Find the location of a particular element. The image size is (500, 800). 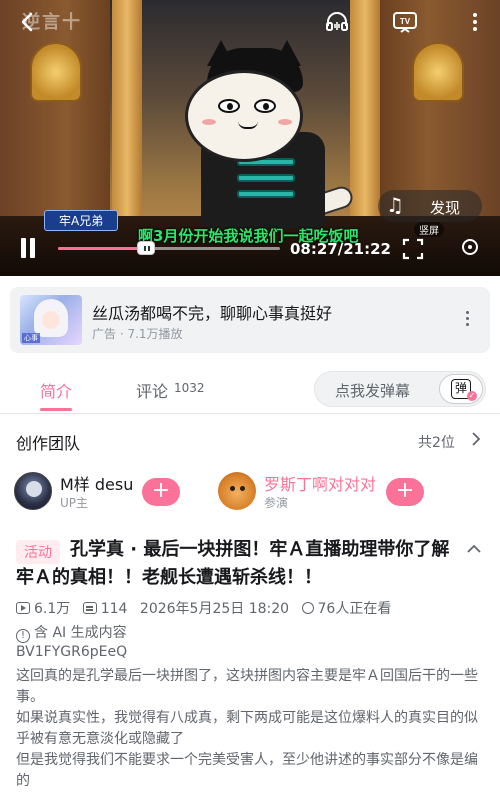

thumbnail-caption: 心事 is located at coordinates (31, 338).